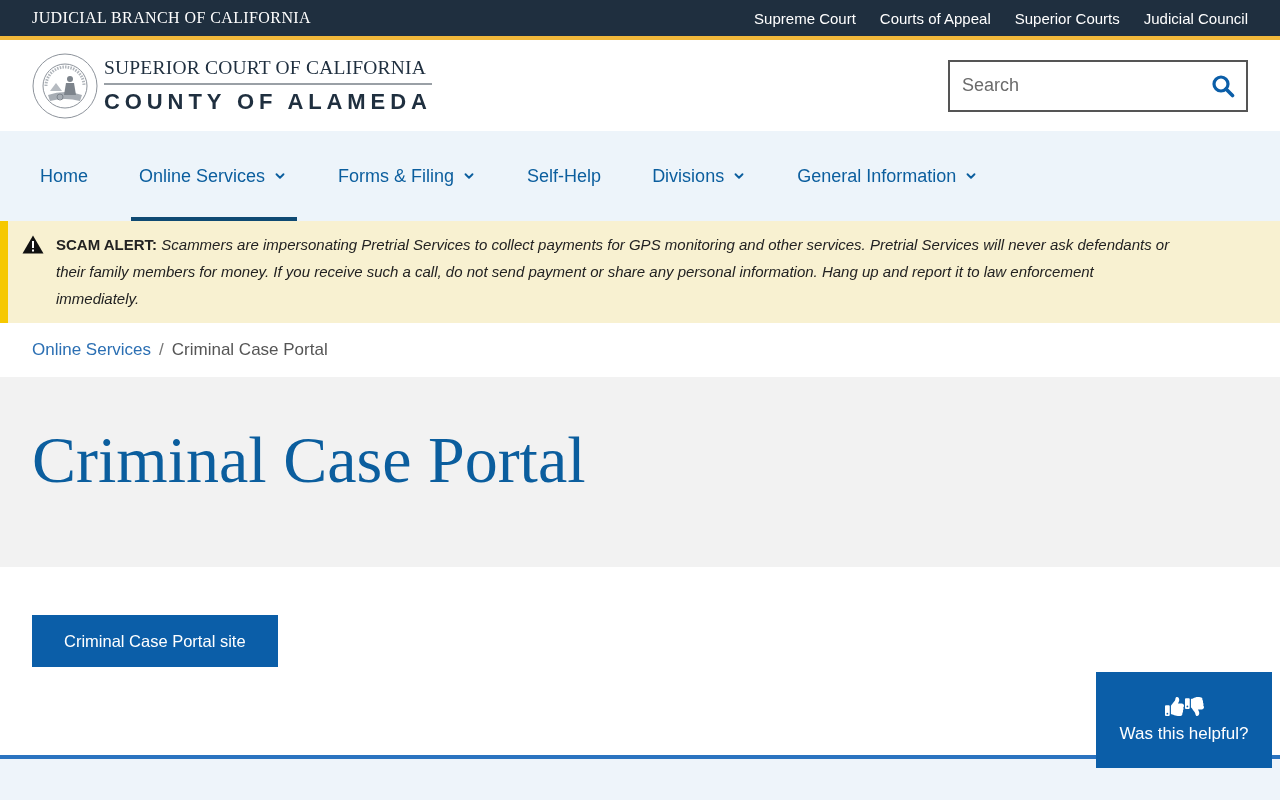  What do you see at coordinates (889, 176) in the screenshot?
I see `nav-item: General Information` at bounding box center [889, 176].